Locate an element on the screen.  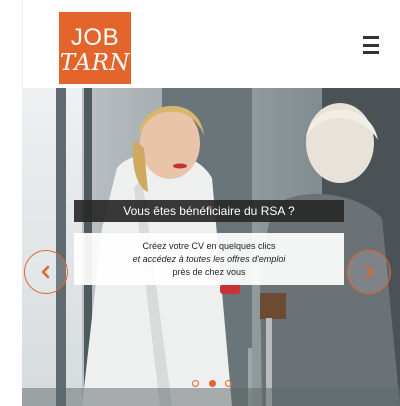
slide-text-line: et accédez à toutes les offres d'emploi is located at coordinates (209, 258).